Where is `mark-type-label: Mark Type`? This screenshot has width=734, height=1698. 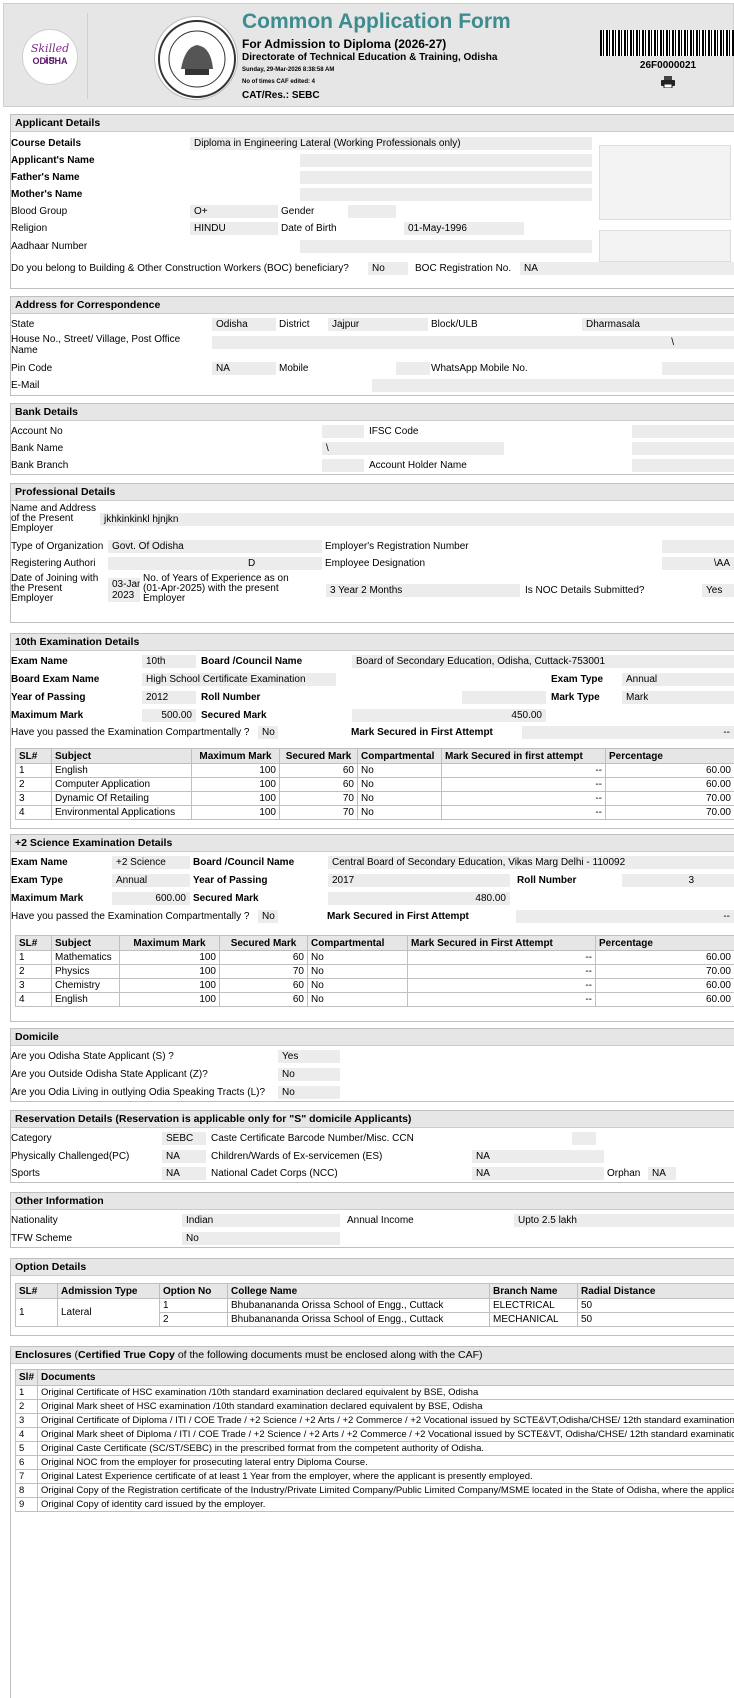 mark-type-label: Mark Type is located at coordinates (575, 697).